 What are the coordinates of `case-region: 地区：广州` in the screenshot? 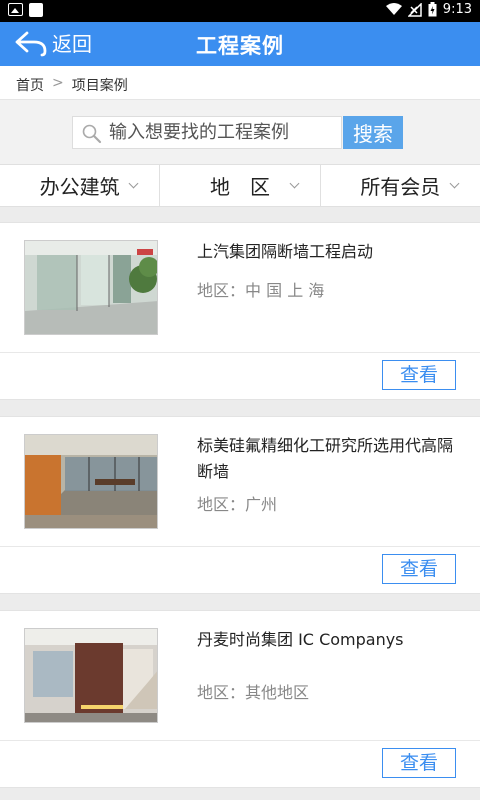 It's located at (237, 503).